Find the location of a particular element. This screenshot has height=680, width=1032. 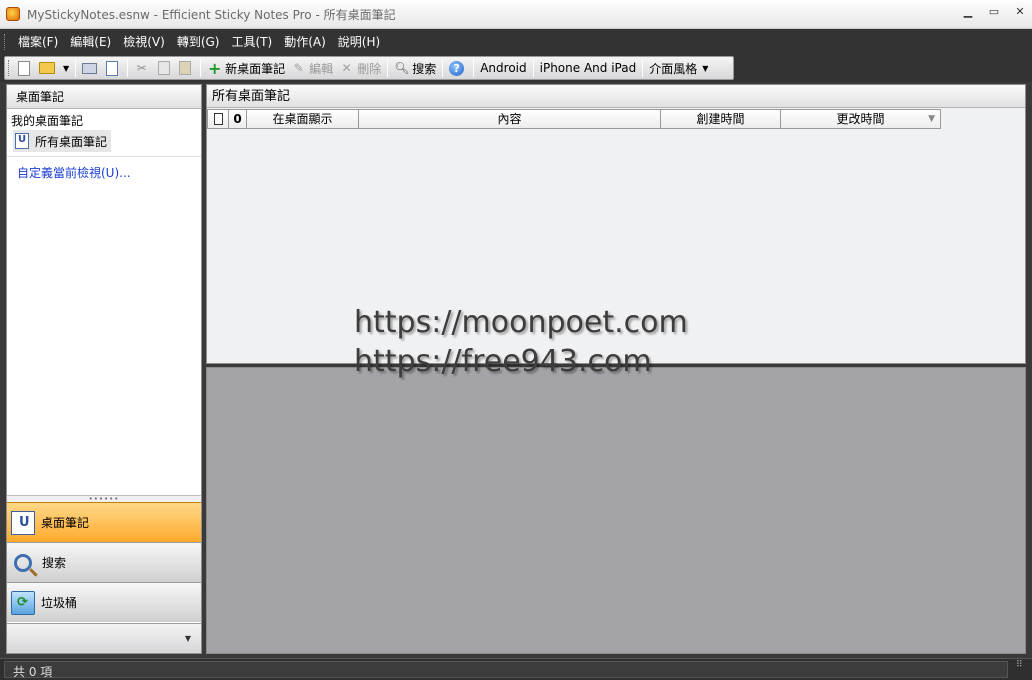

print-preview-button is located at coordinates (113, 68).